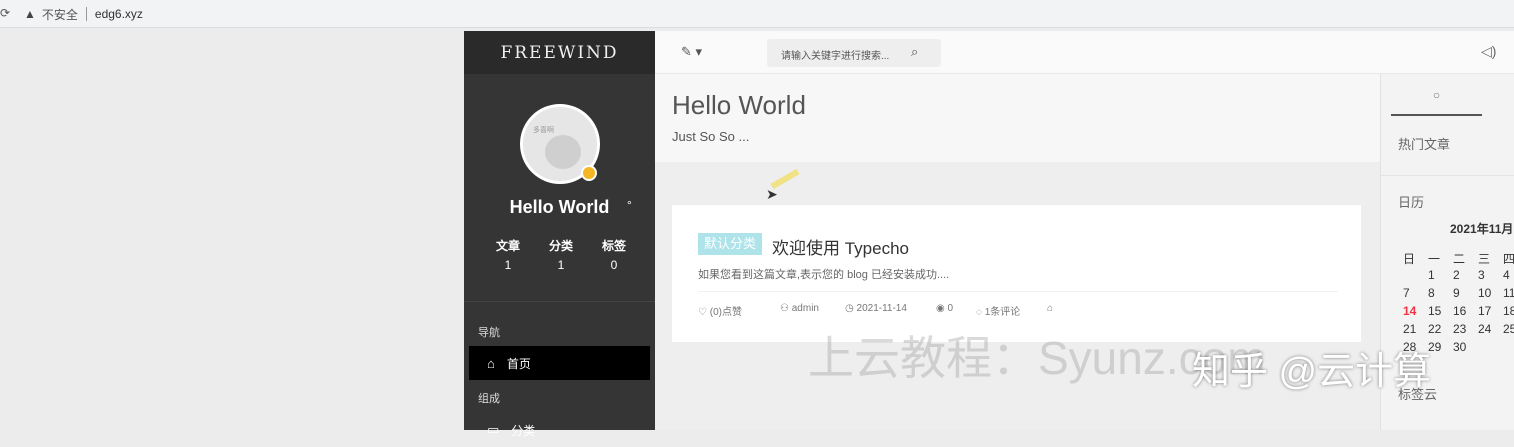  Describe the element at coordinates (1050, 308) in the screenshot. I see `tag-icon: ⌂` at that location.